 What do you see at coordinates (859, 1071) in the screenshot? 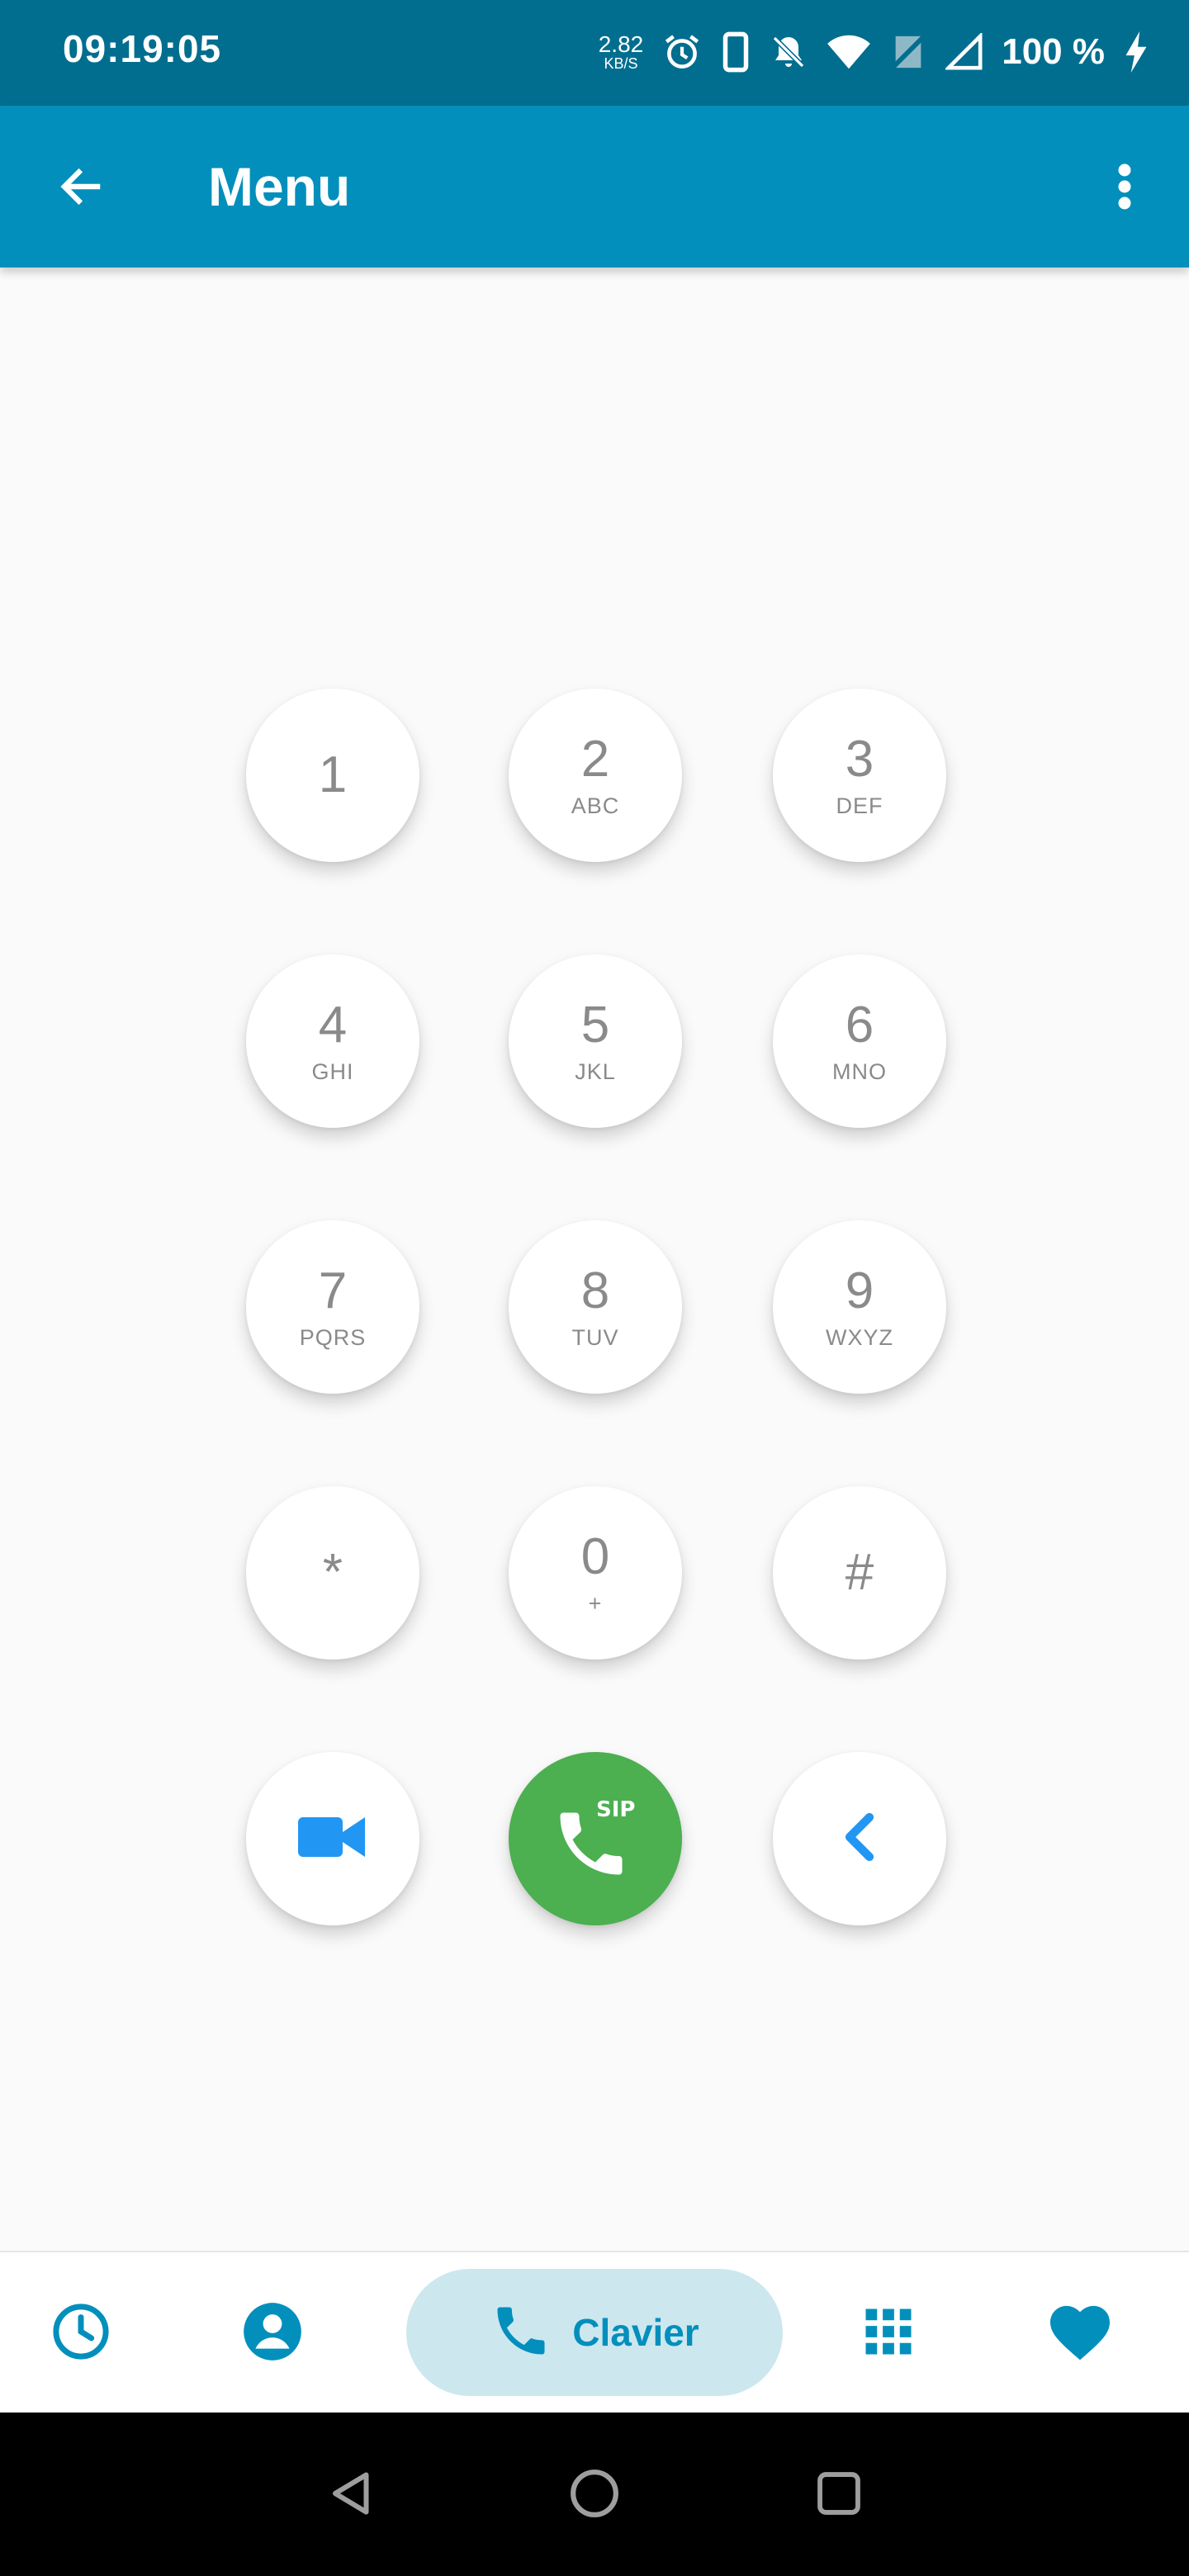
I see `key-letters: MNO` at bounding box center [859, 1071].